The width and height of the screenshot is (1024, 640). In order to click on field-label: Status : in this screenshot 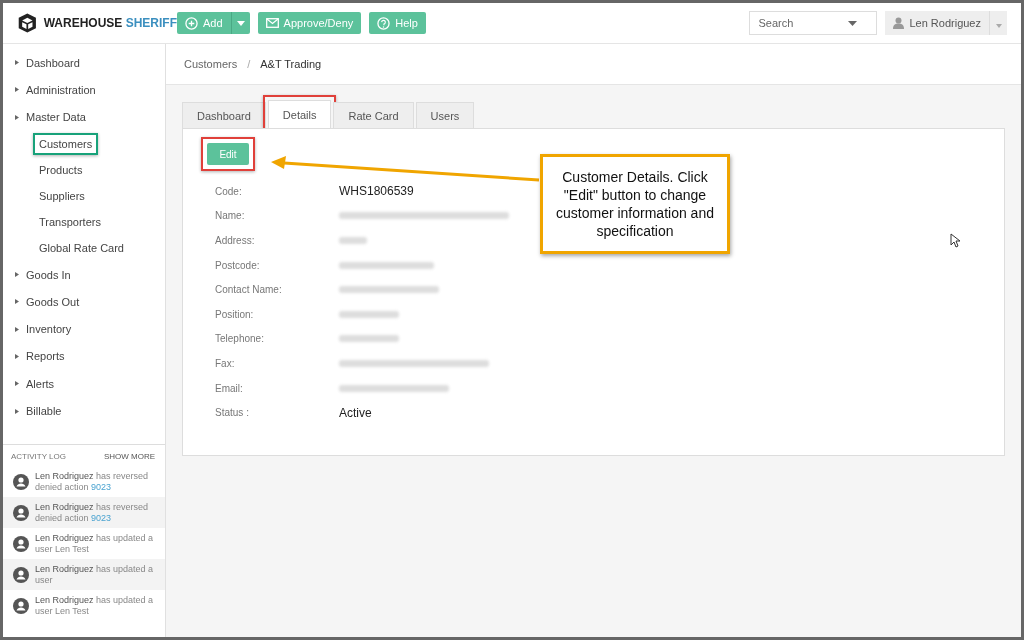, I will do `click(232, 413)`.